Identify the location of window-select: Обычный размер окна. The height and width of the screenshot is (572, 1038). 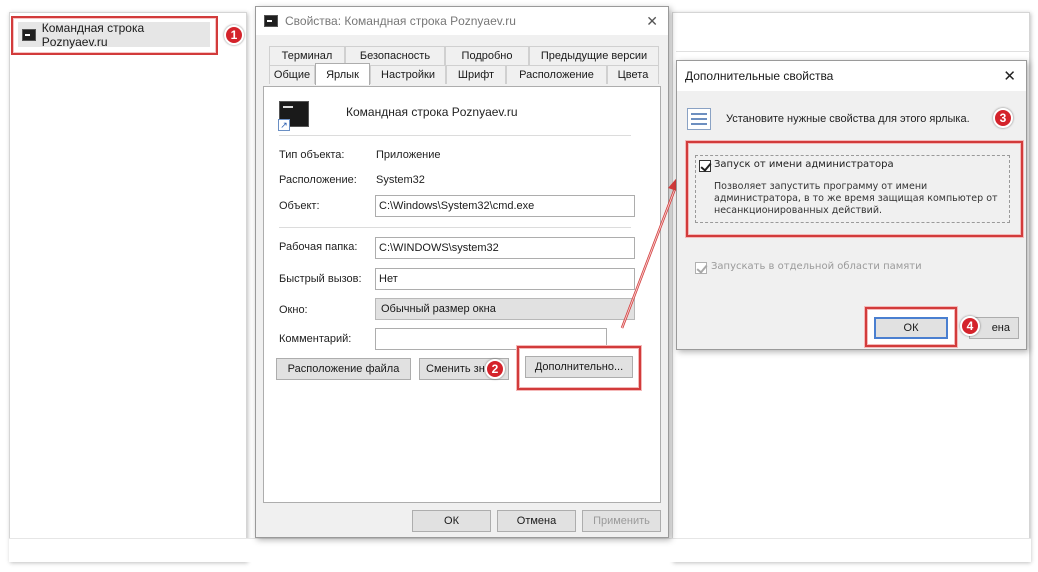
(505, 309).